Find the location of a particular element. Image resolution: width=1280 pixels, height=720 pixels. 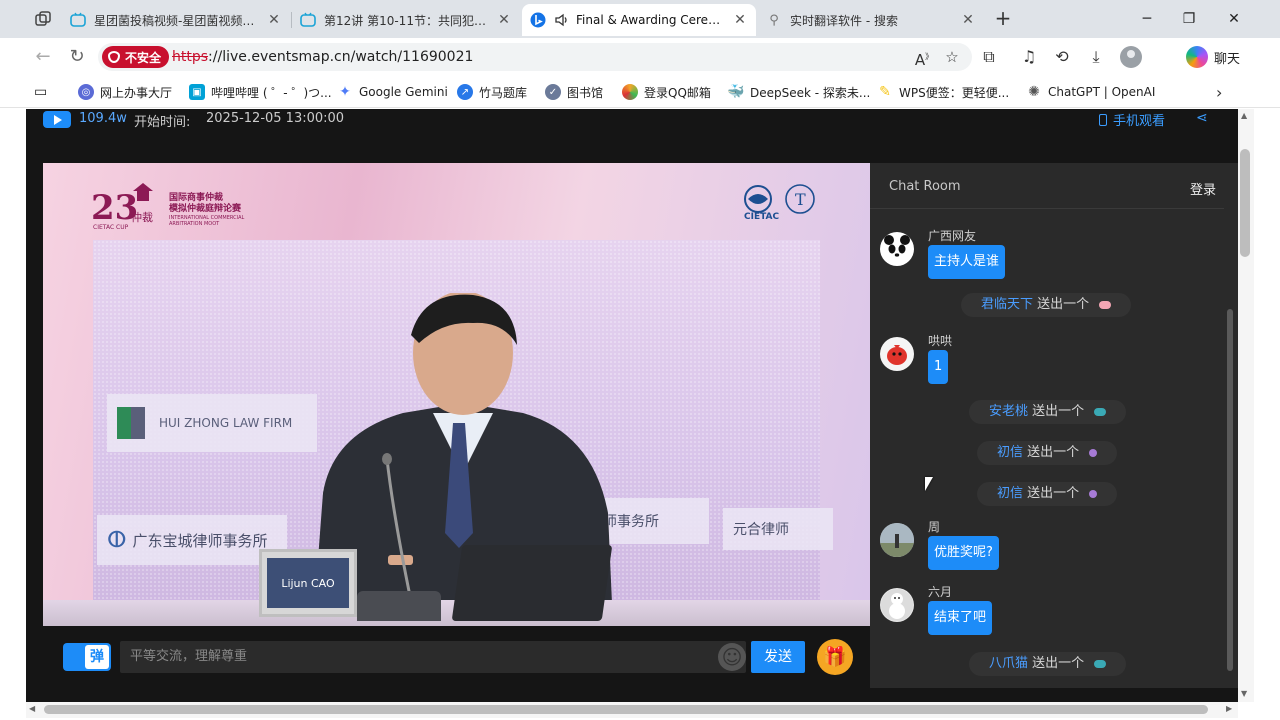

bookmark-library: ✓ 图书馆 is located at coordinates (574, 92).